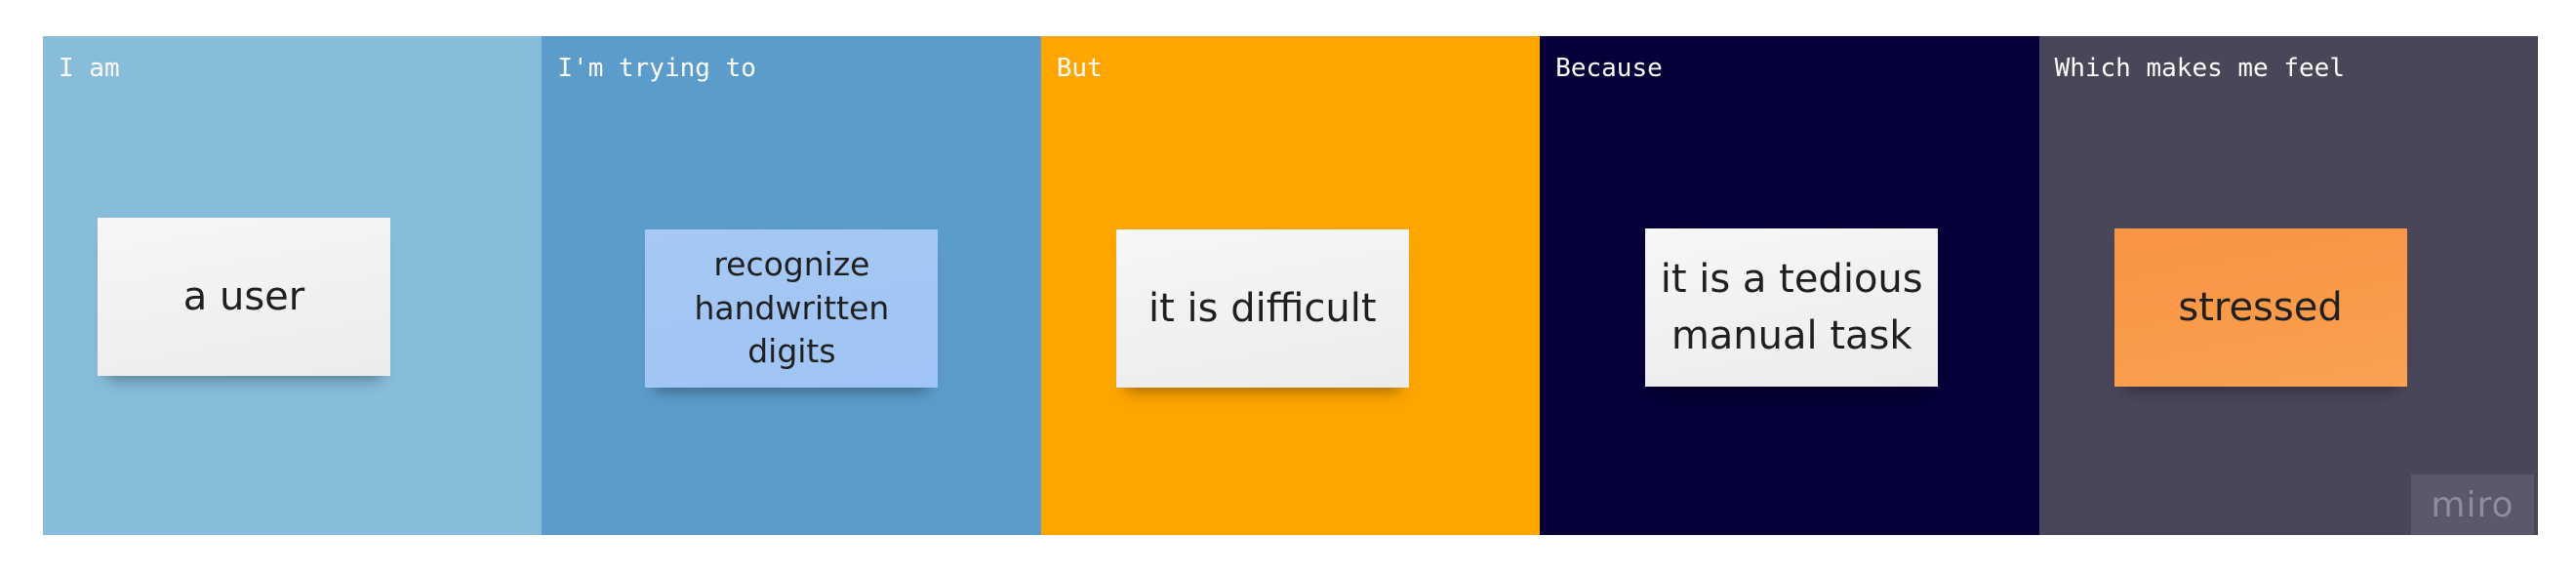  Describe the element at coordinates (2199, 68) in the screenshot. I see `column-label: Which makes me feel` at that location.